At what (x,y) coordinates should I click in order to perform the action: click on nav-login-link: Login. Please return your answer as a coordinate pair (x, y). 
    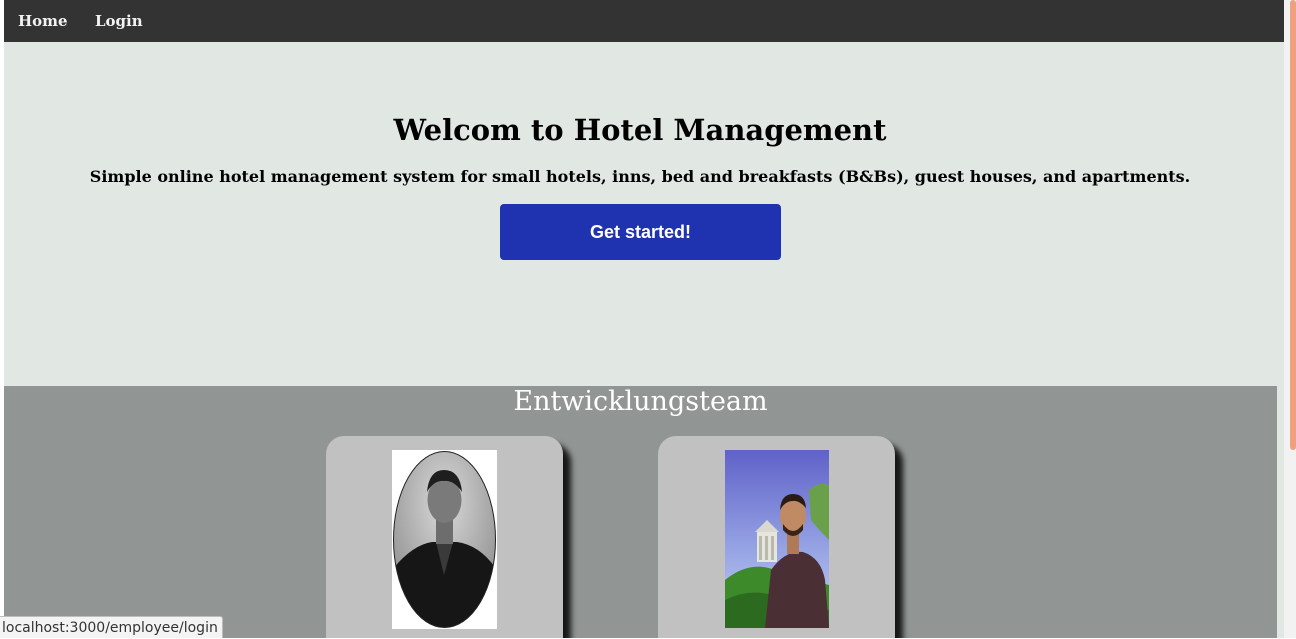
    Looking at the image, I should click on (119, 21).